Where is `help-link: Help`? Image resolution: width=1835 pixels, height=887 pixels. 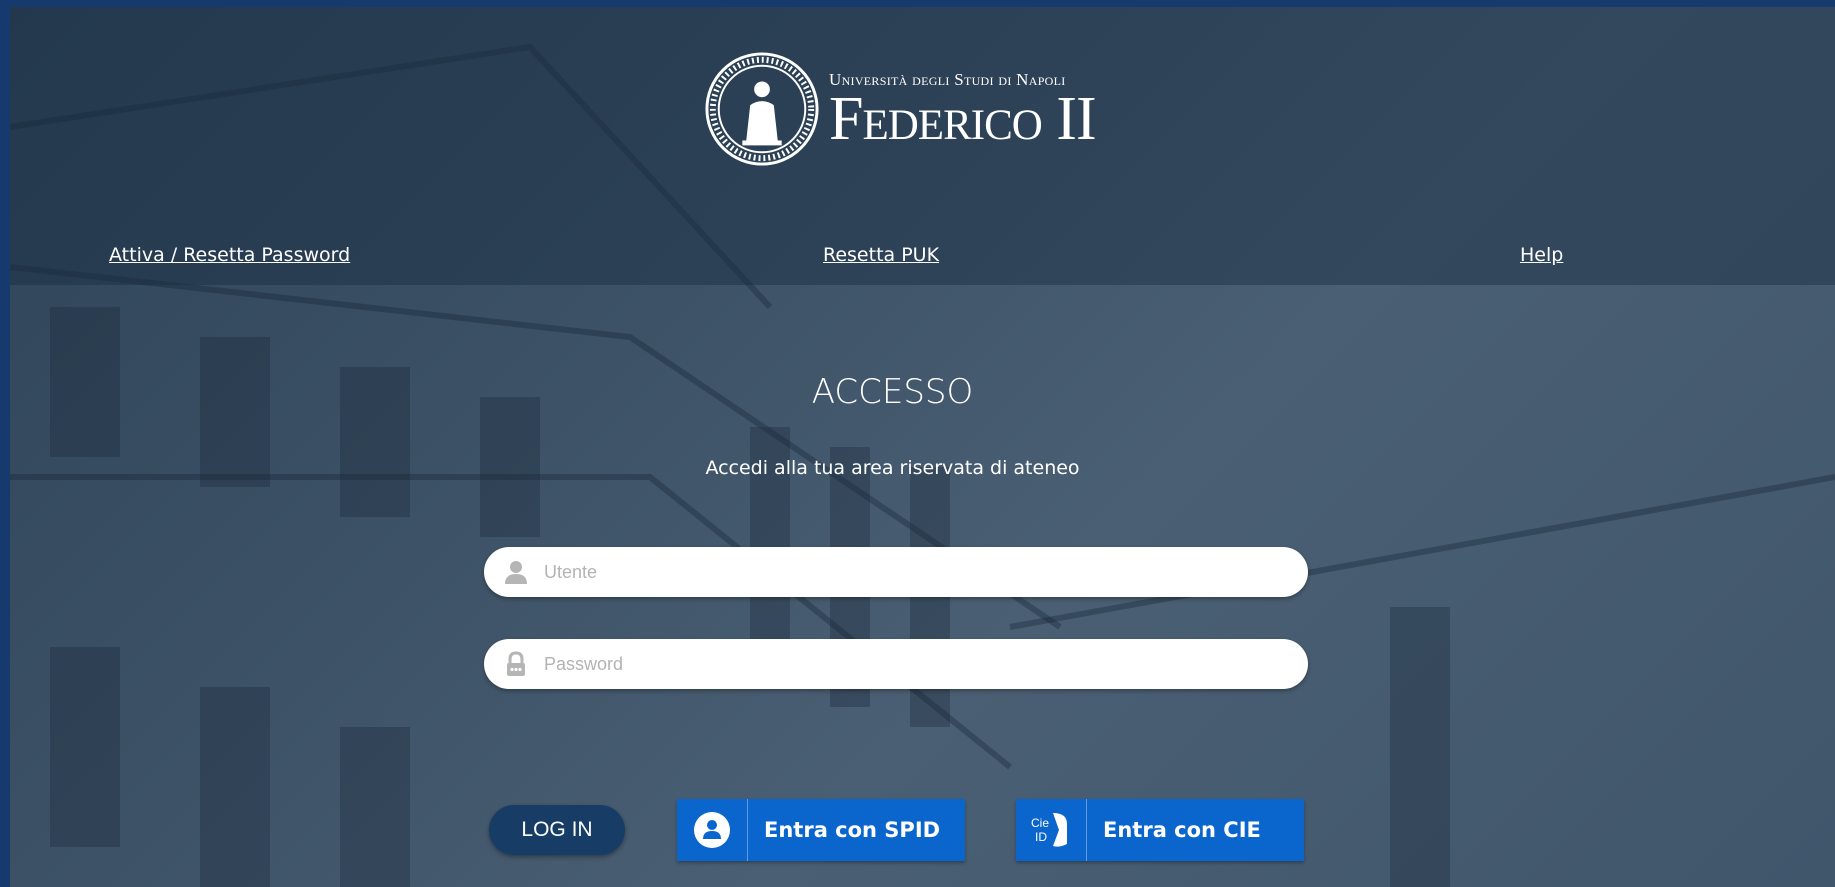 help-link: Help is located at coordinates (1541, 255).